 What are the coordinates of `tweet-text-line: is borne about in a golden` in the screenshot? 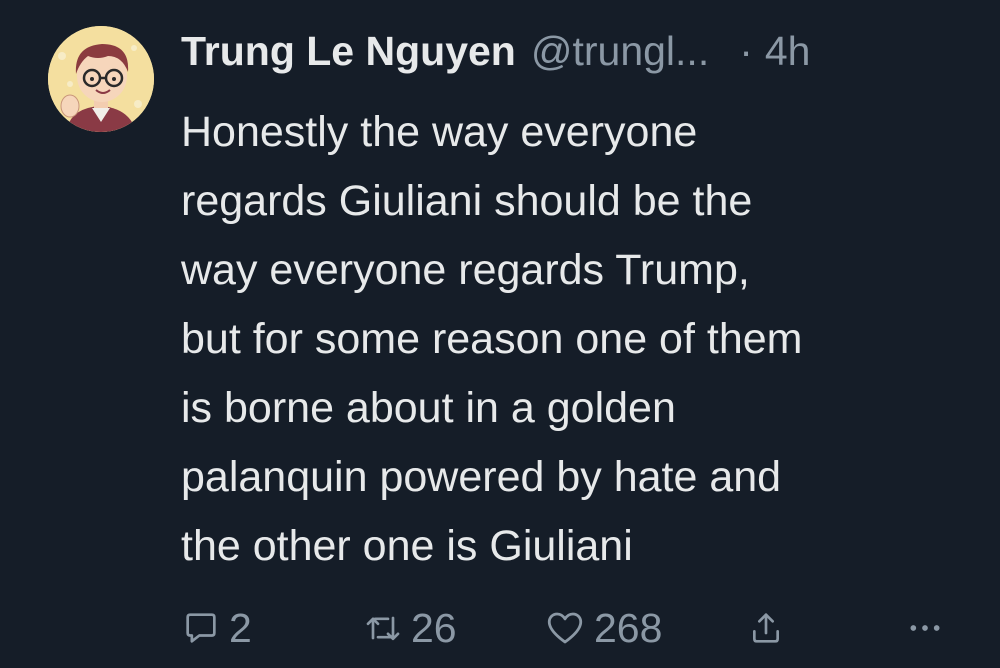 It's located at (428, 408).